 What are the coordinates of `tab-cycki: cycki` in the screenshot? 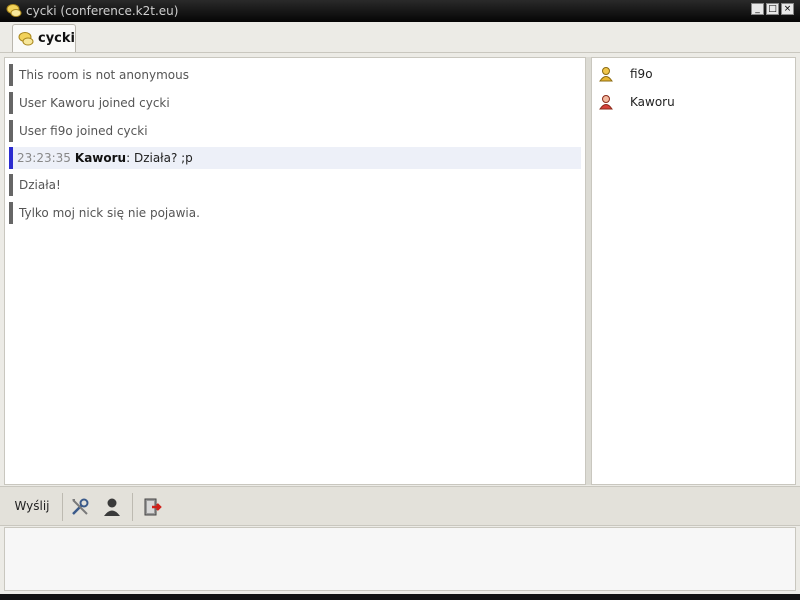 It's located at (44, 38).